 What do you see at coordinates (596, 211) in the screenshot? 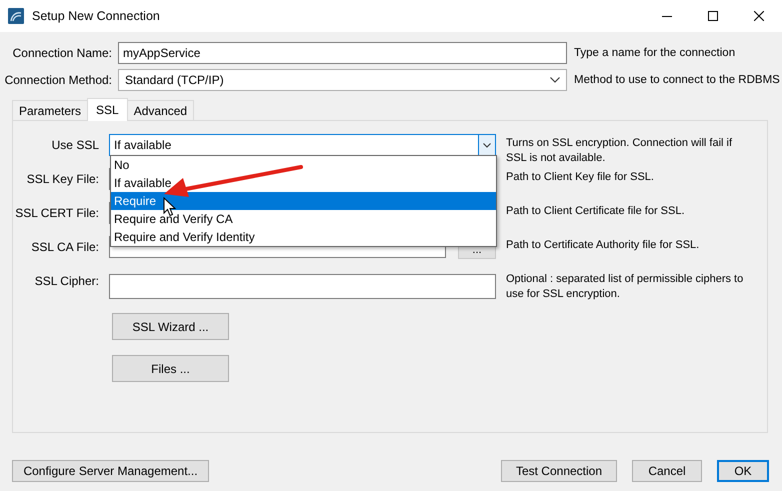
I see `field-hint: Path to Client Certificate file for SSL.` at bounding box center [596, 211].